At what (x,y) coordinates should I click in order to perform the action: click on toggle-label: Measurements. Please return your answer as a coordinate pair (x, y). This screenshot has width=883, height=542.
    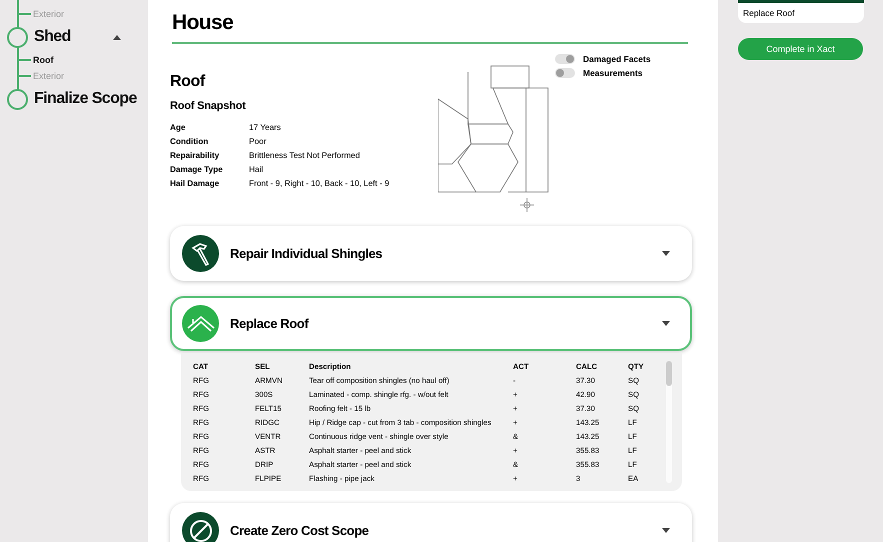
    Looking at the image, I should click on (613, 73).